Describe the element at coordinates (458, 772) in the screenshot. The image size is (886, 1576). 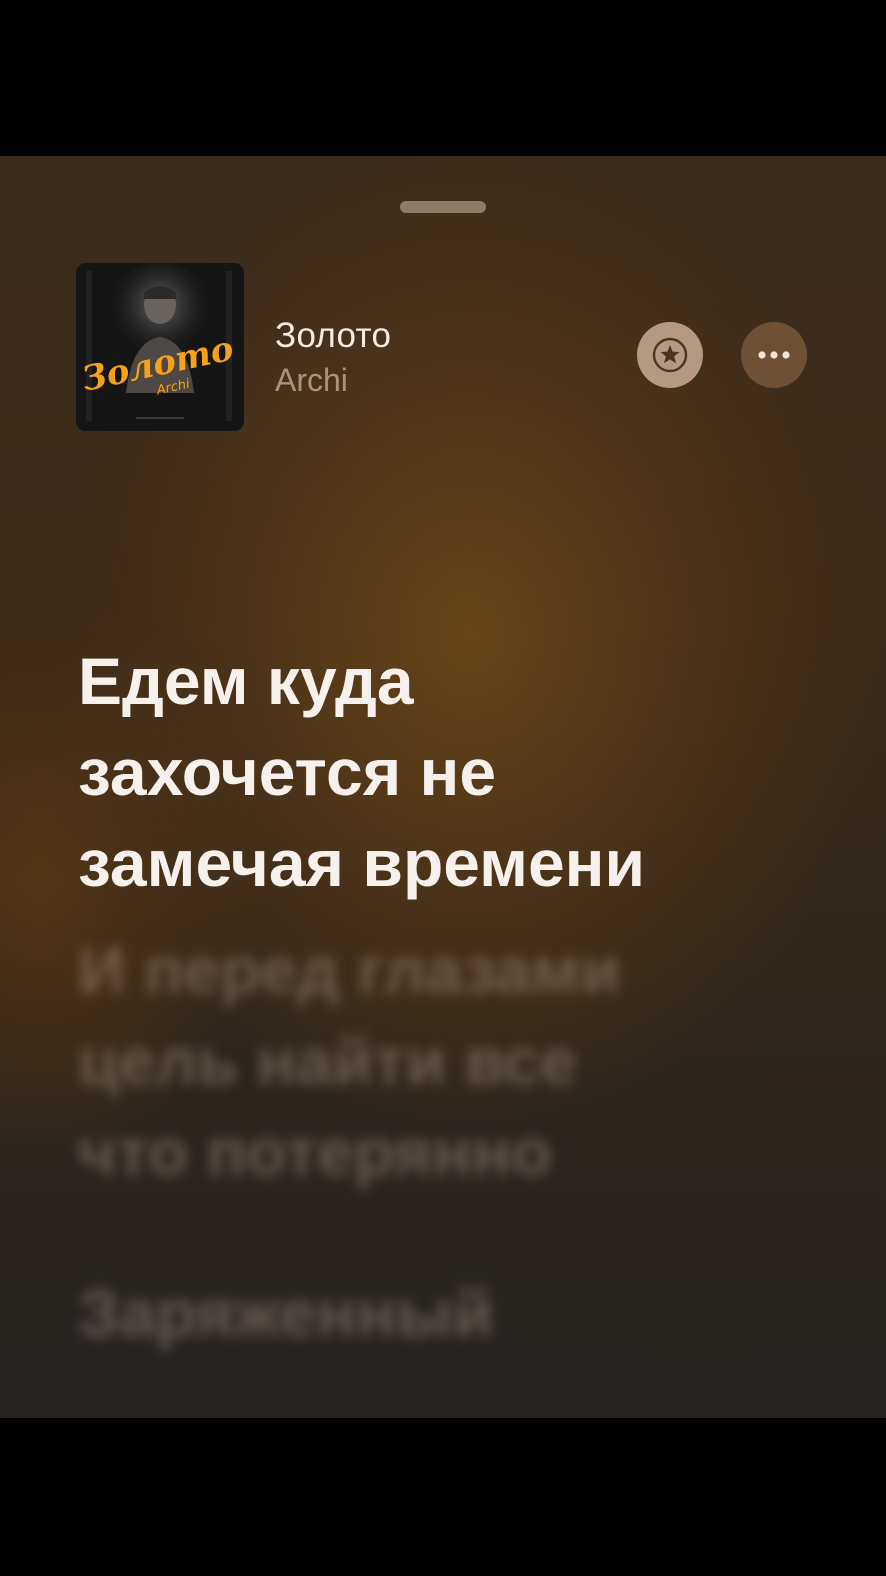
I see `active-lyric-line: захочется не` at that location.